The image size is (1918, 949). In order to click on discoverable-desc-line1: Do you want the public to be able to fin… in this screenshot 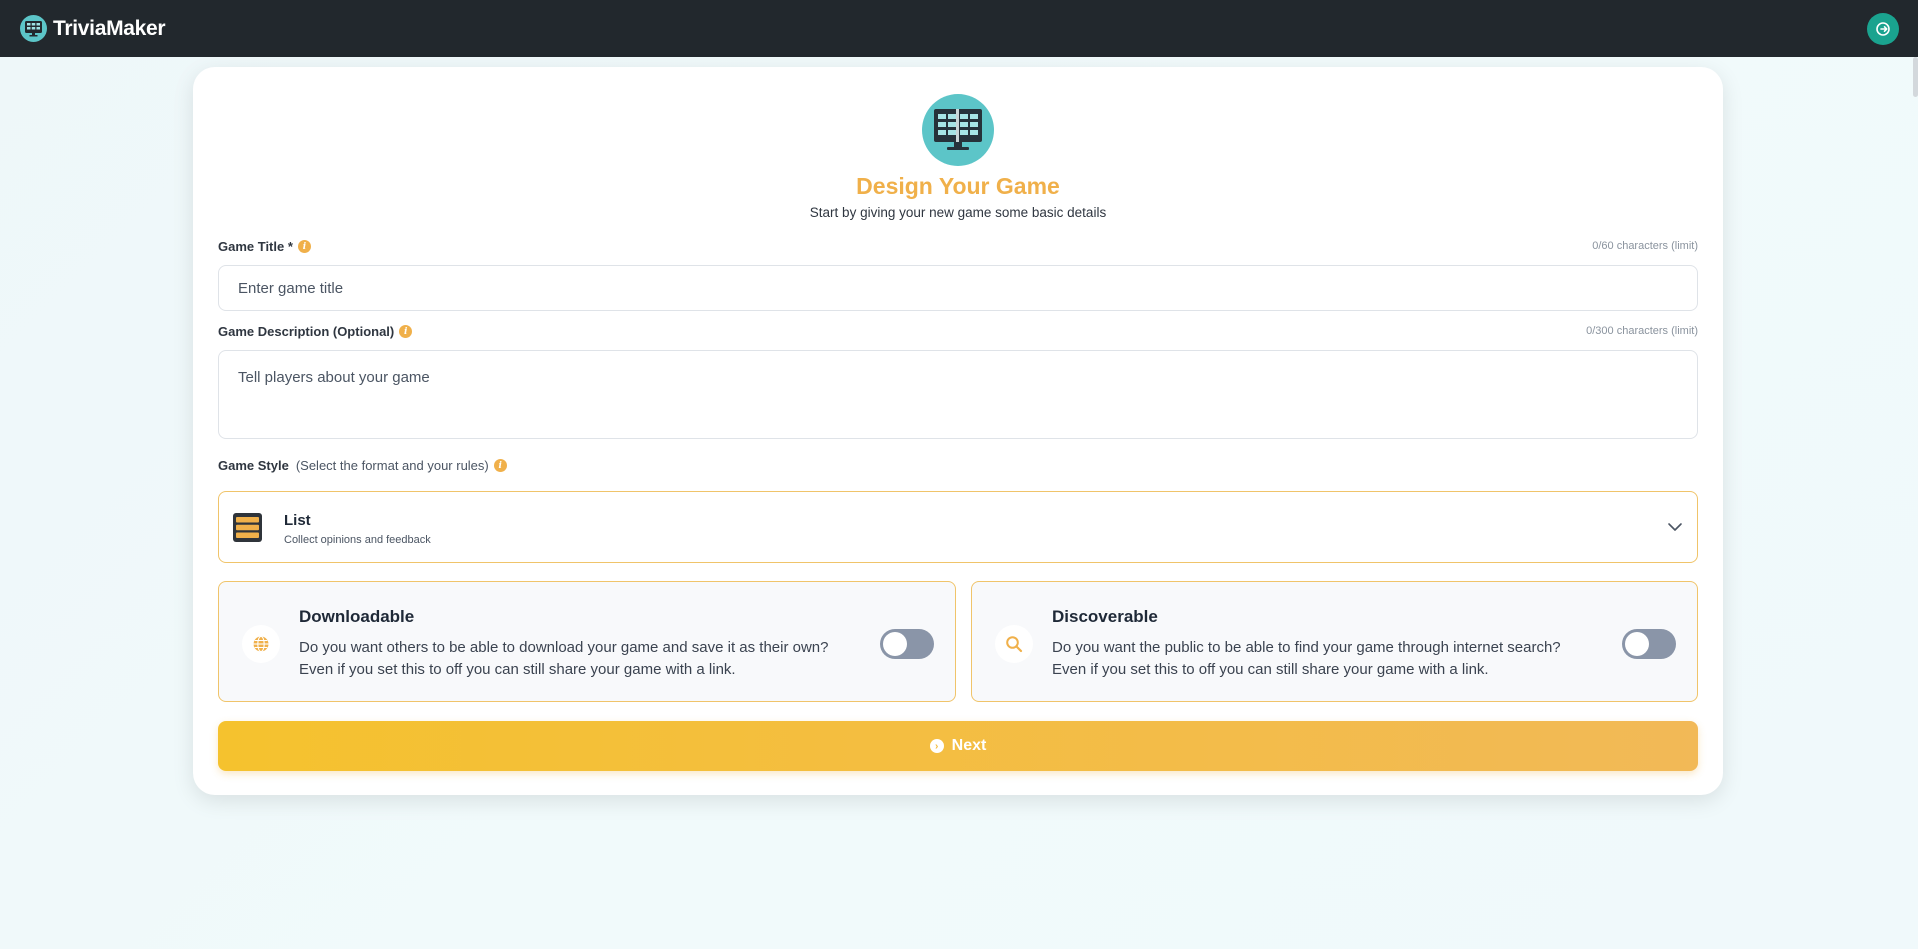, I will do `click(1306, 647)`.